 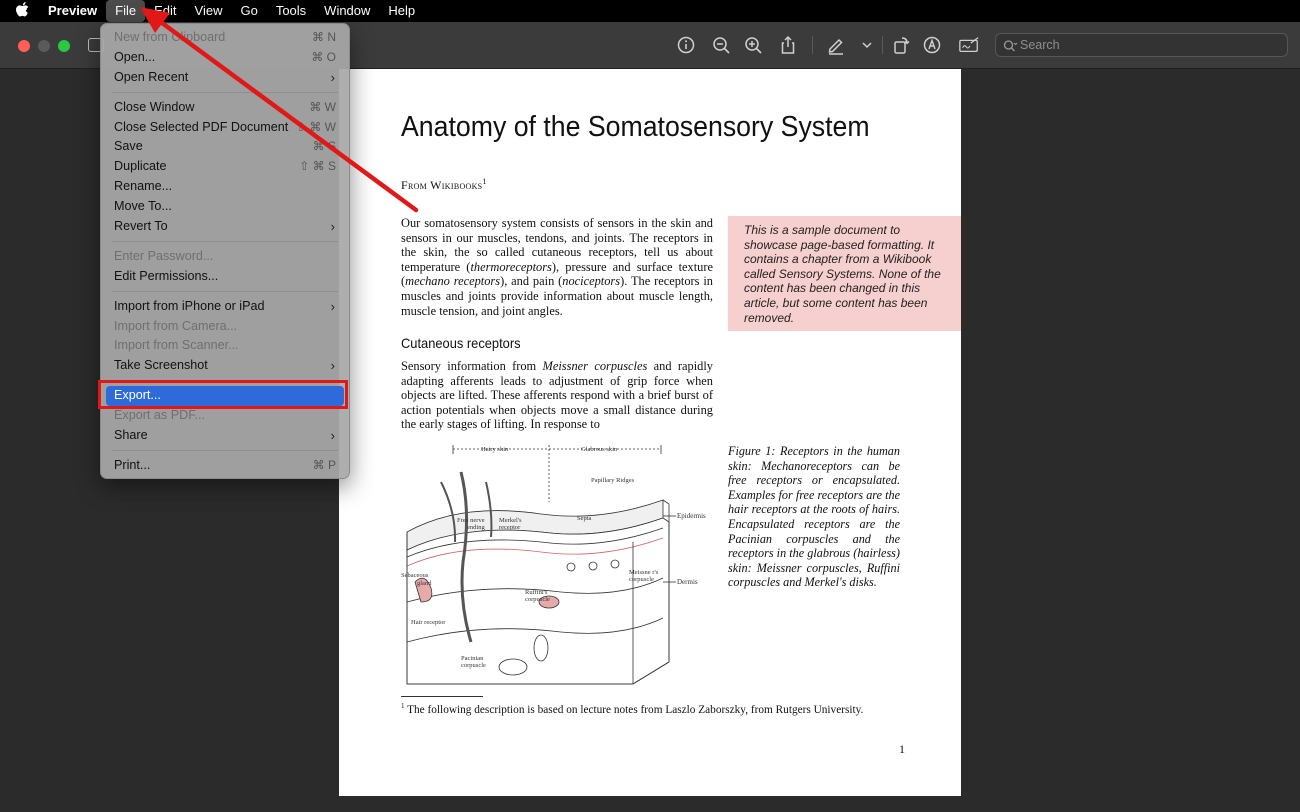 What do you see at coordinates (225, 147) in the screenshot?
I see `menu-item-save: Save ⌘ S` at bounding box center [225, 147].